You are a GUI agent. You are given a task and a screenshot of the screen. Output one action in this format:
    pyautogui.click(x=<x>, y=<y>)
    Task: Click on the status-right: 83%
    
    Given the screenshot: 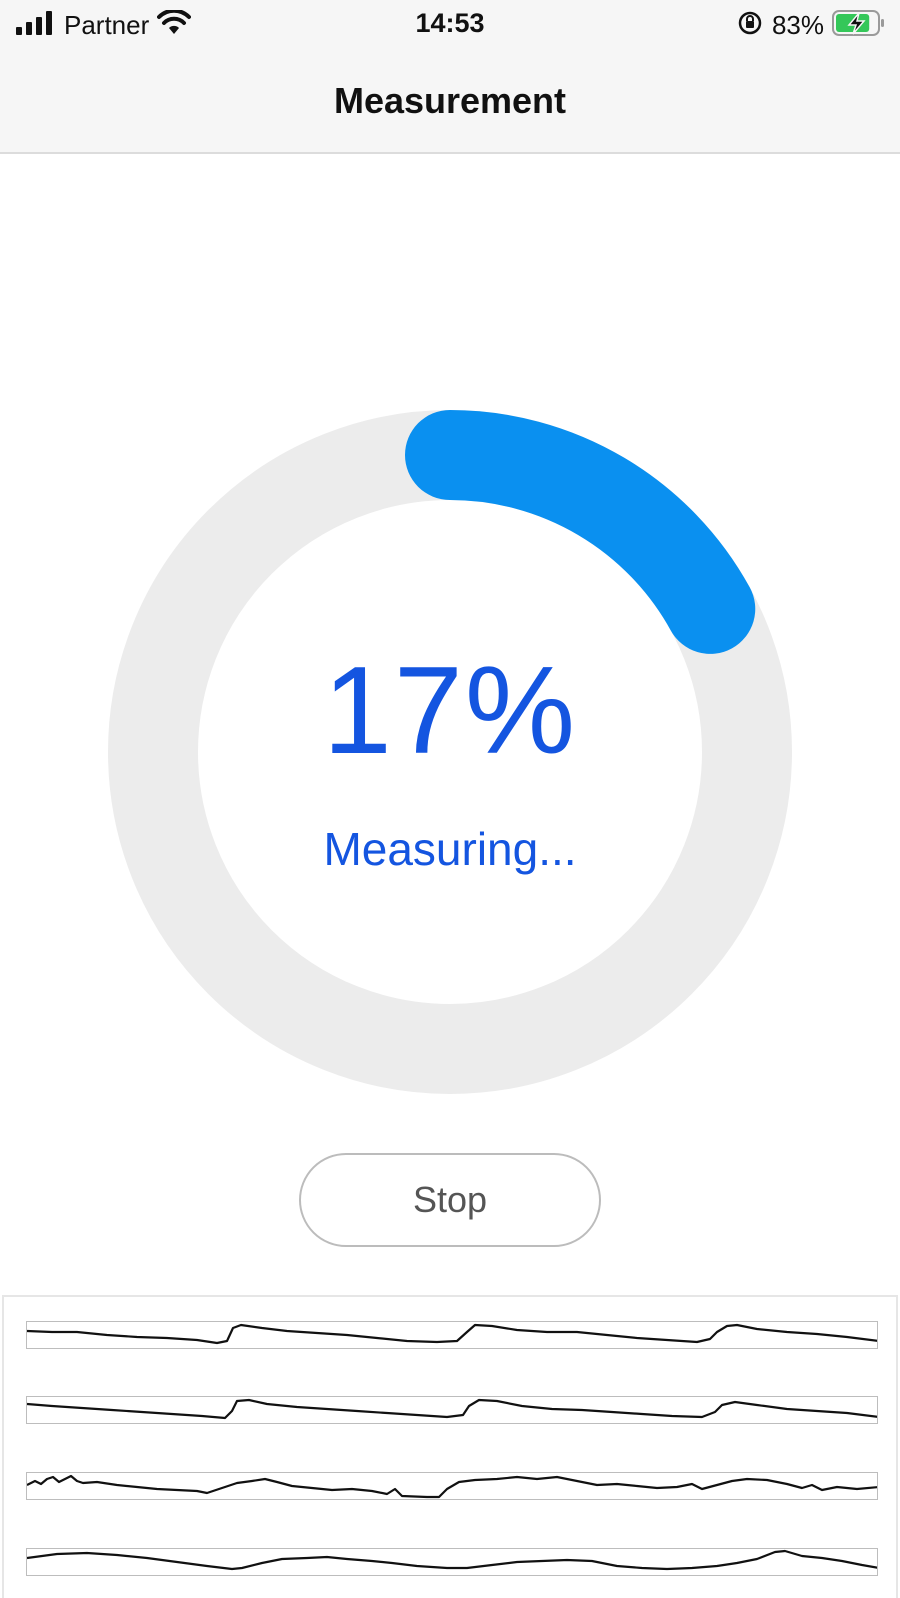 What is the action you would take?
    pyautogui.click(x=811, y=25)
    